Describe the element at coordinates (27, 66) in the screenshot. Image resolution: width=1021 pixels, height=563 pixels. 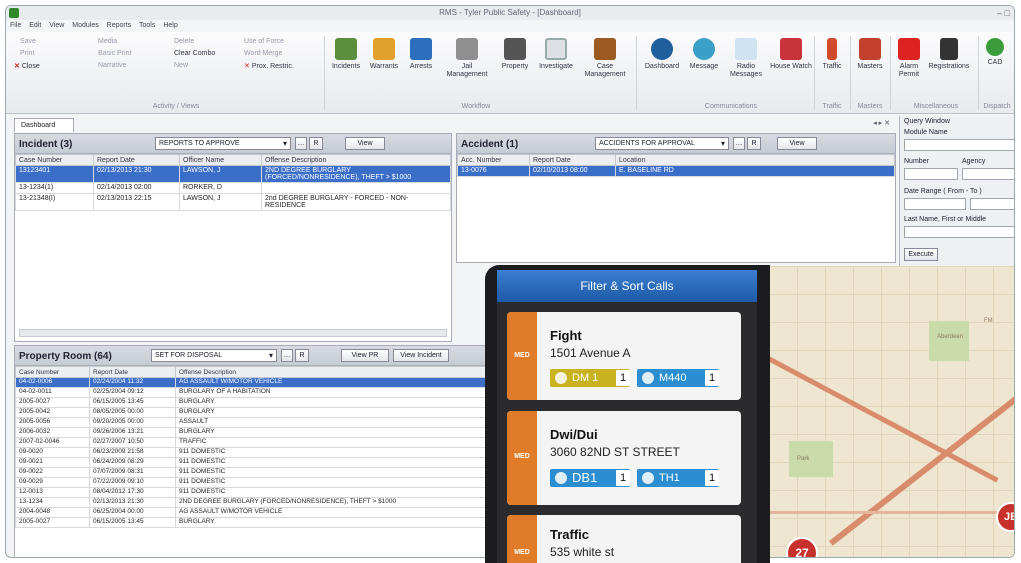
I see `close-button: ✕ Close` at that location.